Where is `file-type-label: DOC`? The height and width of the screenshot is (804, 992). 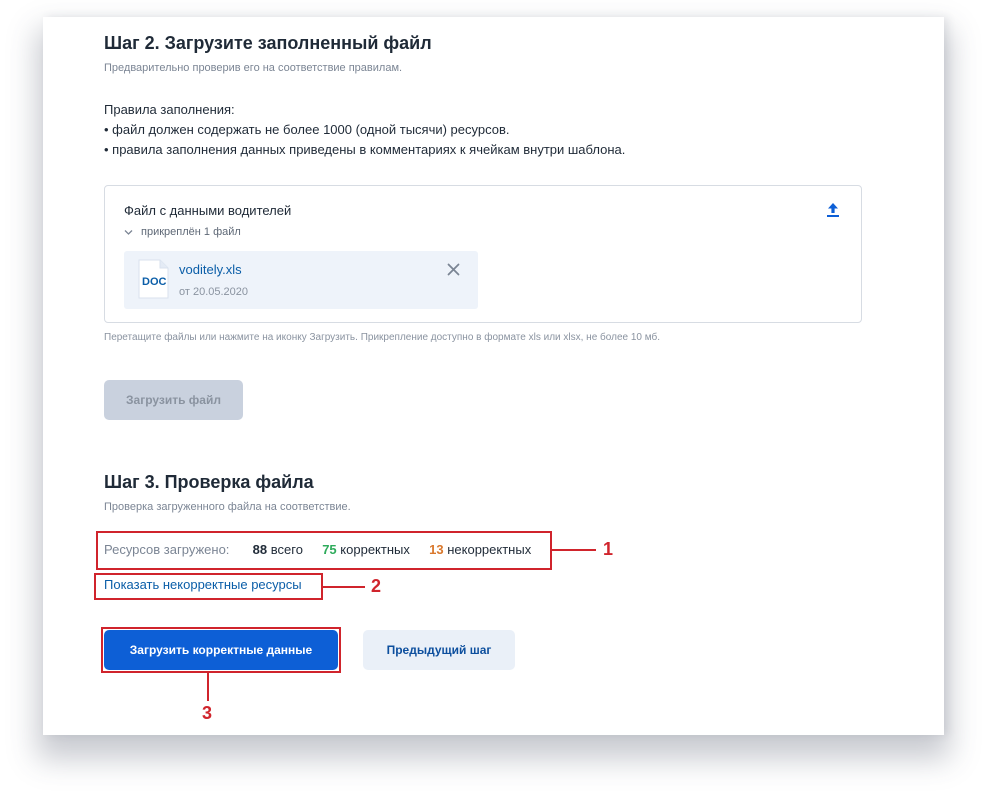 file-type-label: DOC is located at coordinates (154, 282).